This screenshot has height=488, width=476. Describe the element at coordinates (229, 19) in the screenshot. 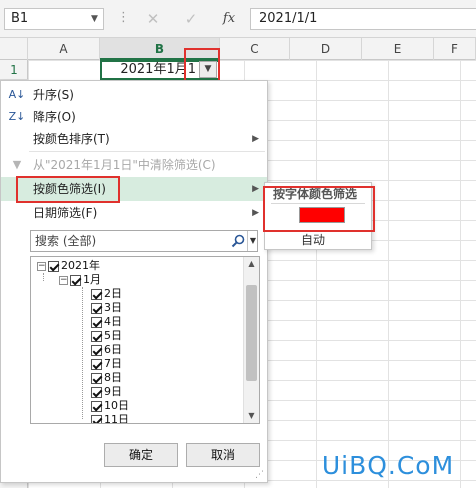

I see `insert-function-icon: fx` at that location.